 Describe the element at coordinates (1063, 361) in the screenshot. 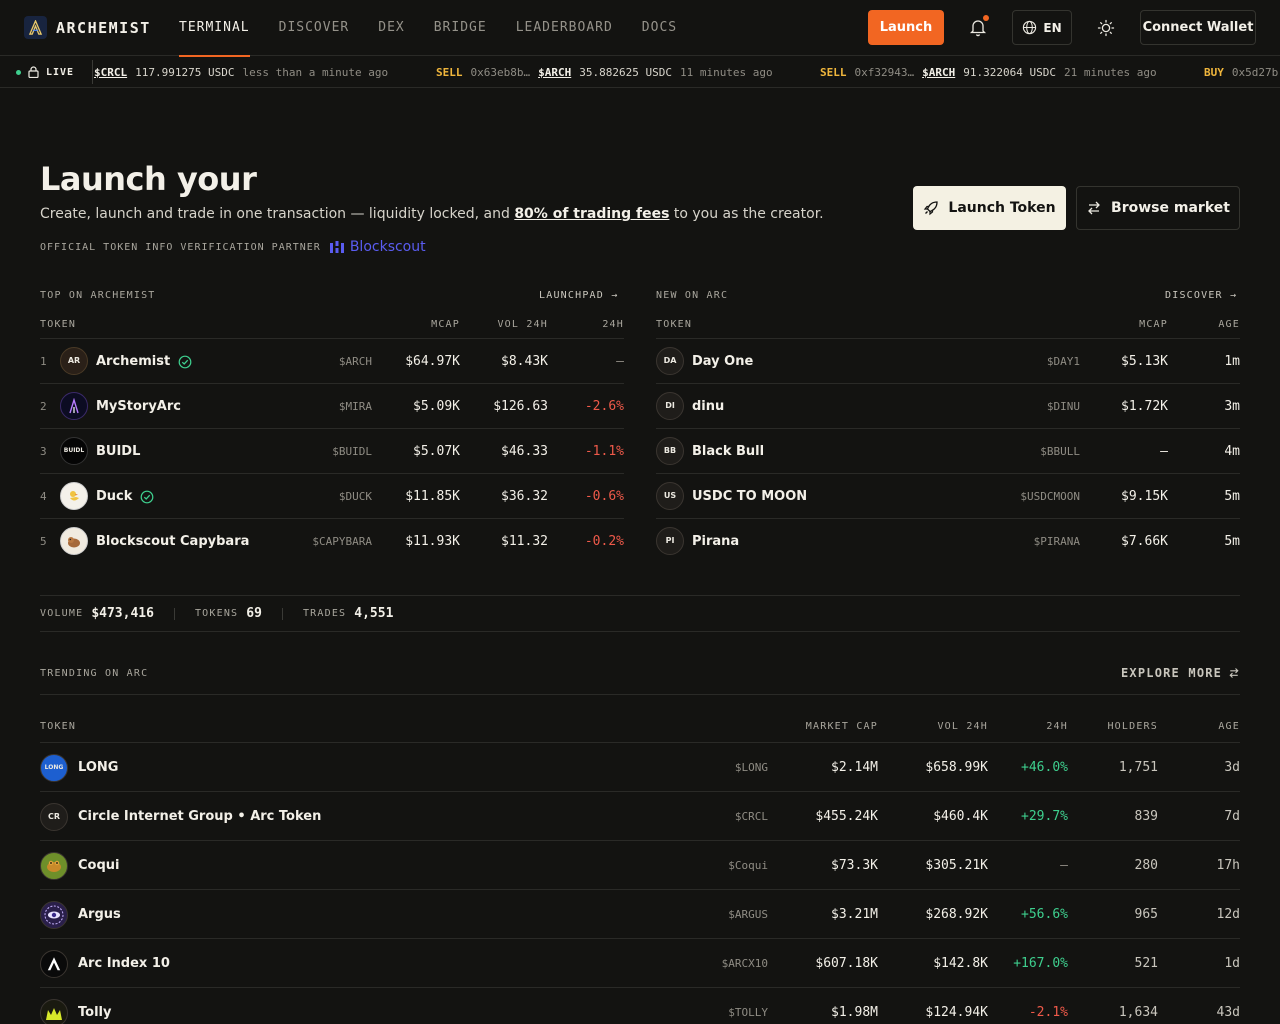

I see `token-symbol: $DAY1` at that location.